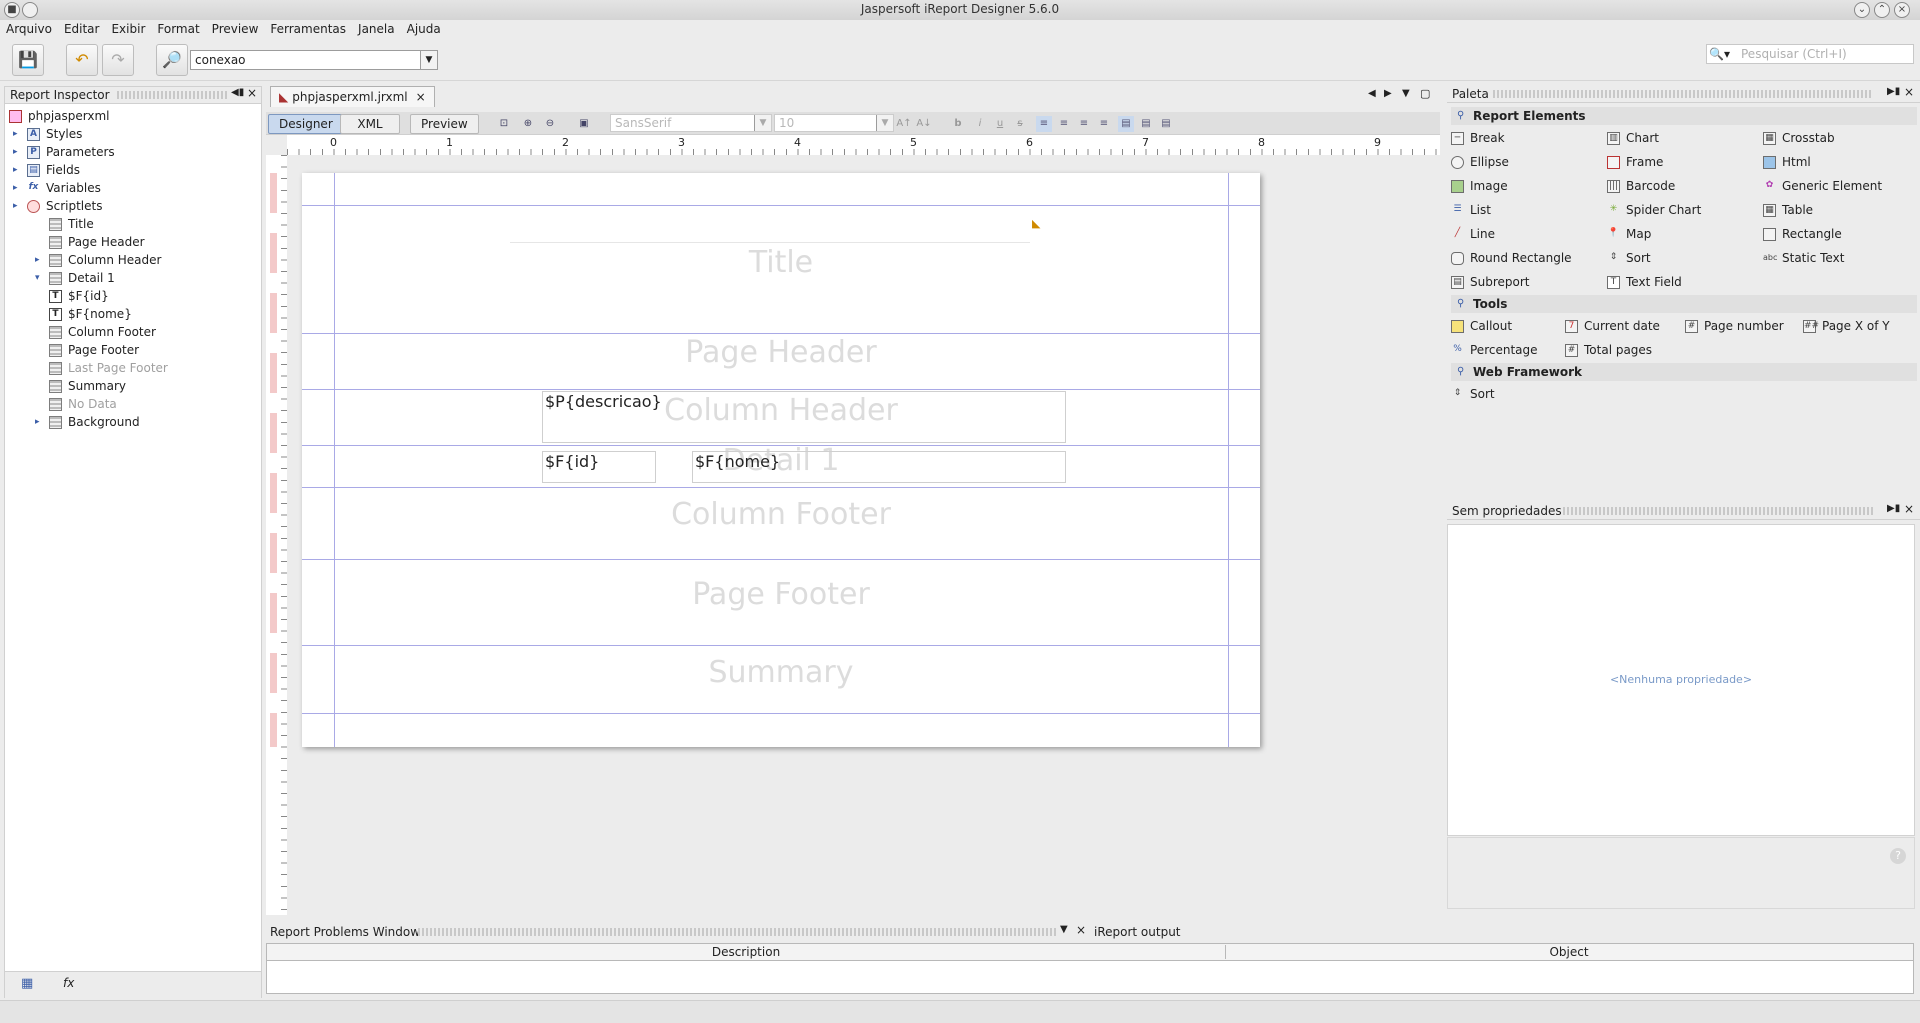  I want to click on zoom-in-icon: ⊕, so click(528, 124).